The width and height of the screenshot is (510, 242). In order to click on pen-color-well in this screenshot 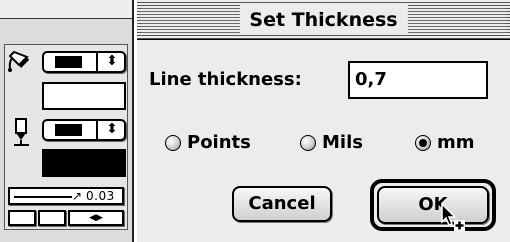, I will do `click(84, 163)`.